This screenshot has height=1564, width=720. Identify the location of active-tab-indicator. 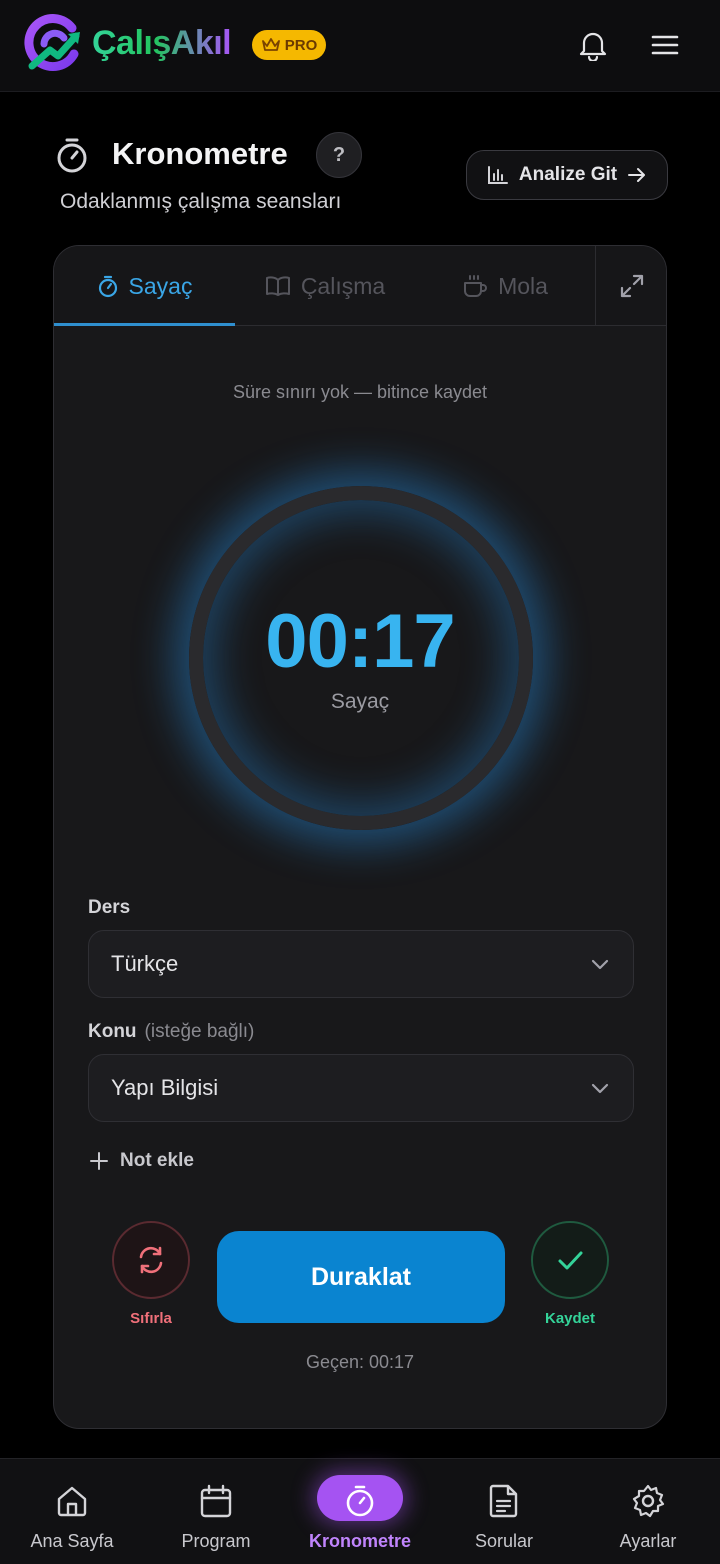
(144, 324).